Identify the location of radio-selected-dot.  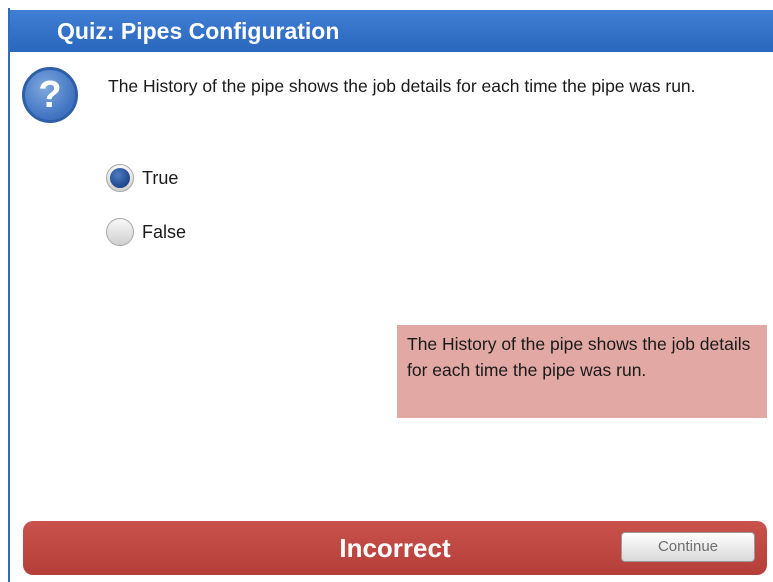
(120, 178).